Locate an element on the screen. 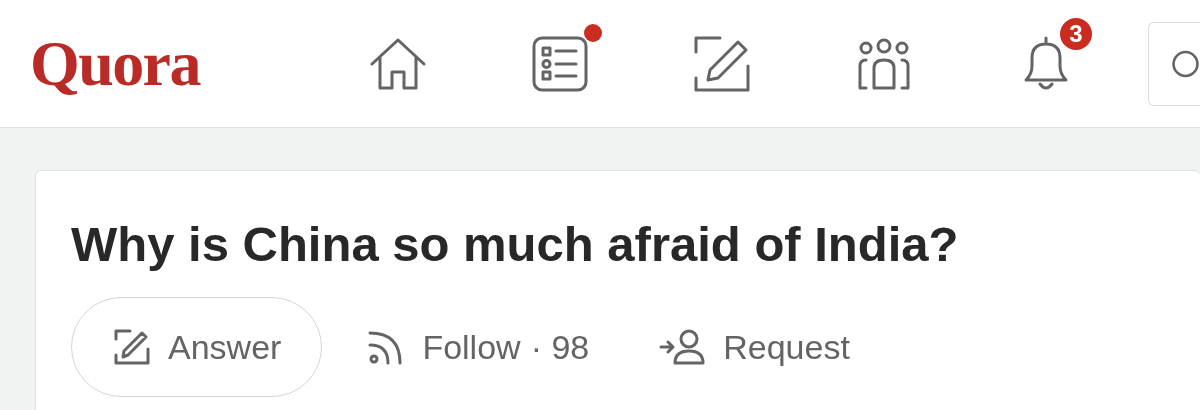  quora-logo: Quora is located at coordinates (115, 63).